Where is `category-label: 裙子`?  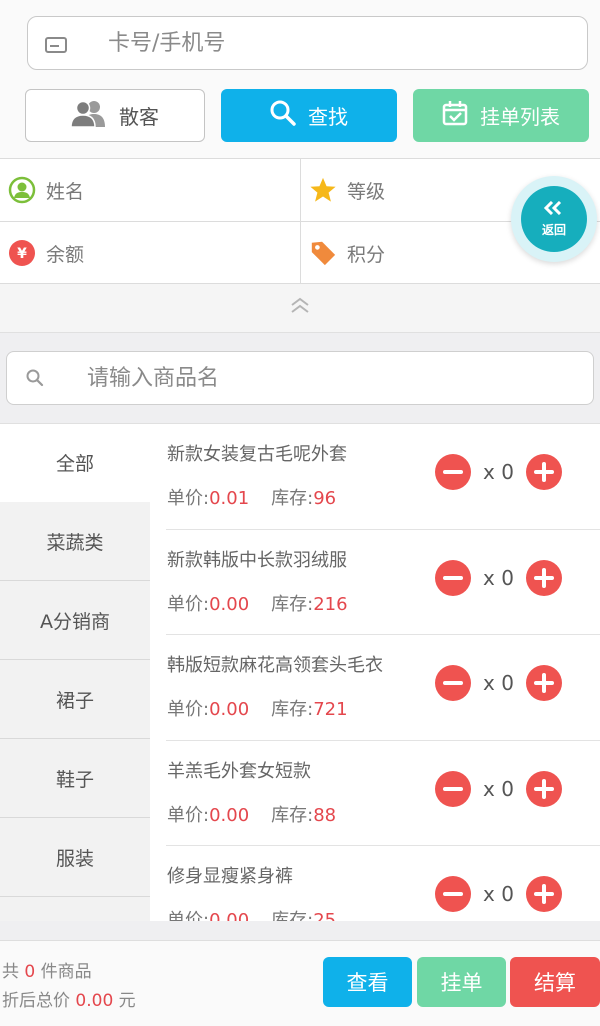 category-label: 裙子 is located at coordinates (74, 700).